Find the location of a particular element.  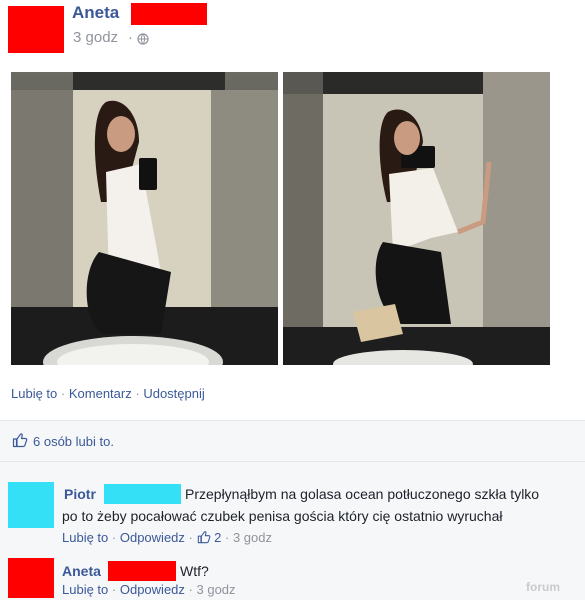

post-timestamp: 3 godz is located at coordinates (95, 37).